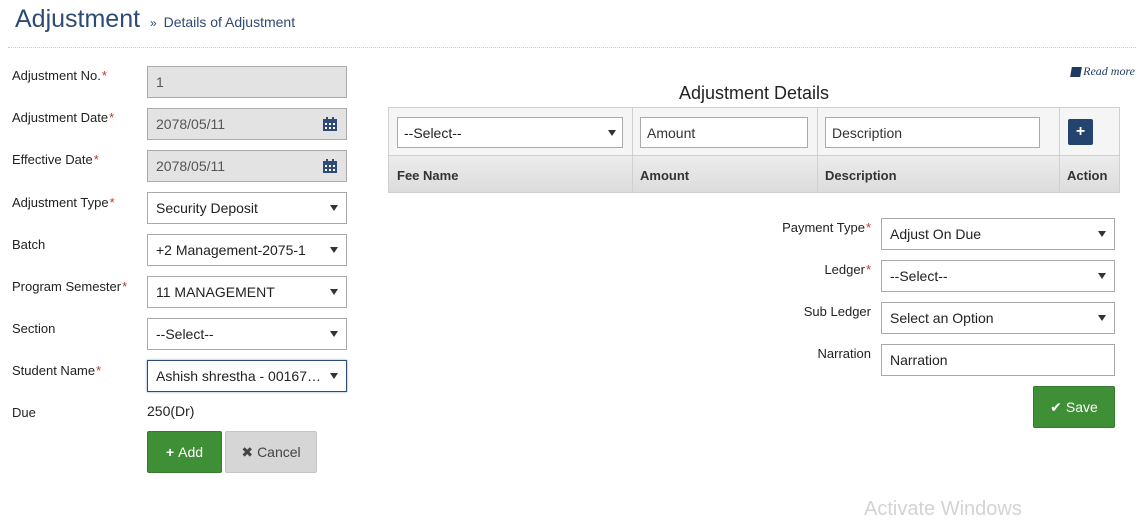  I want to click on due-value: 250(Dr), so click(171, 411).